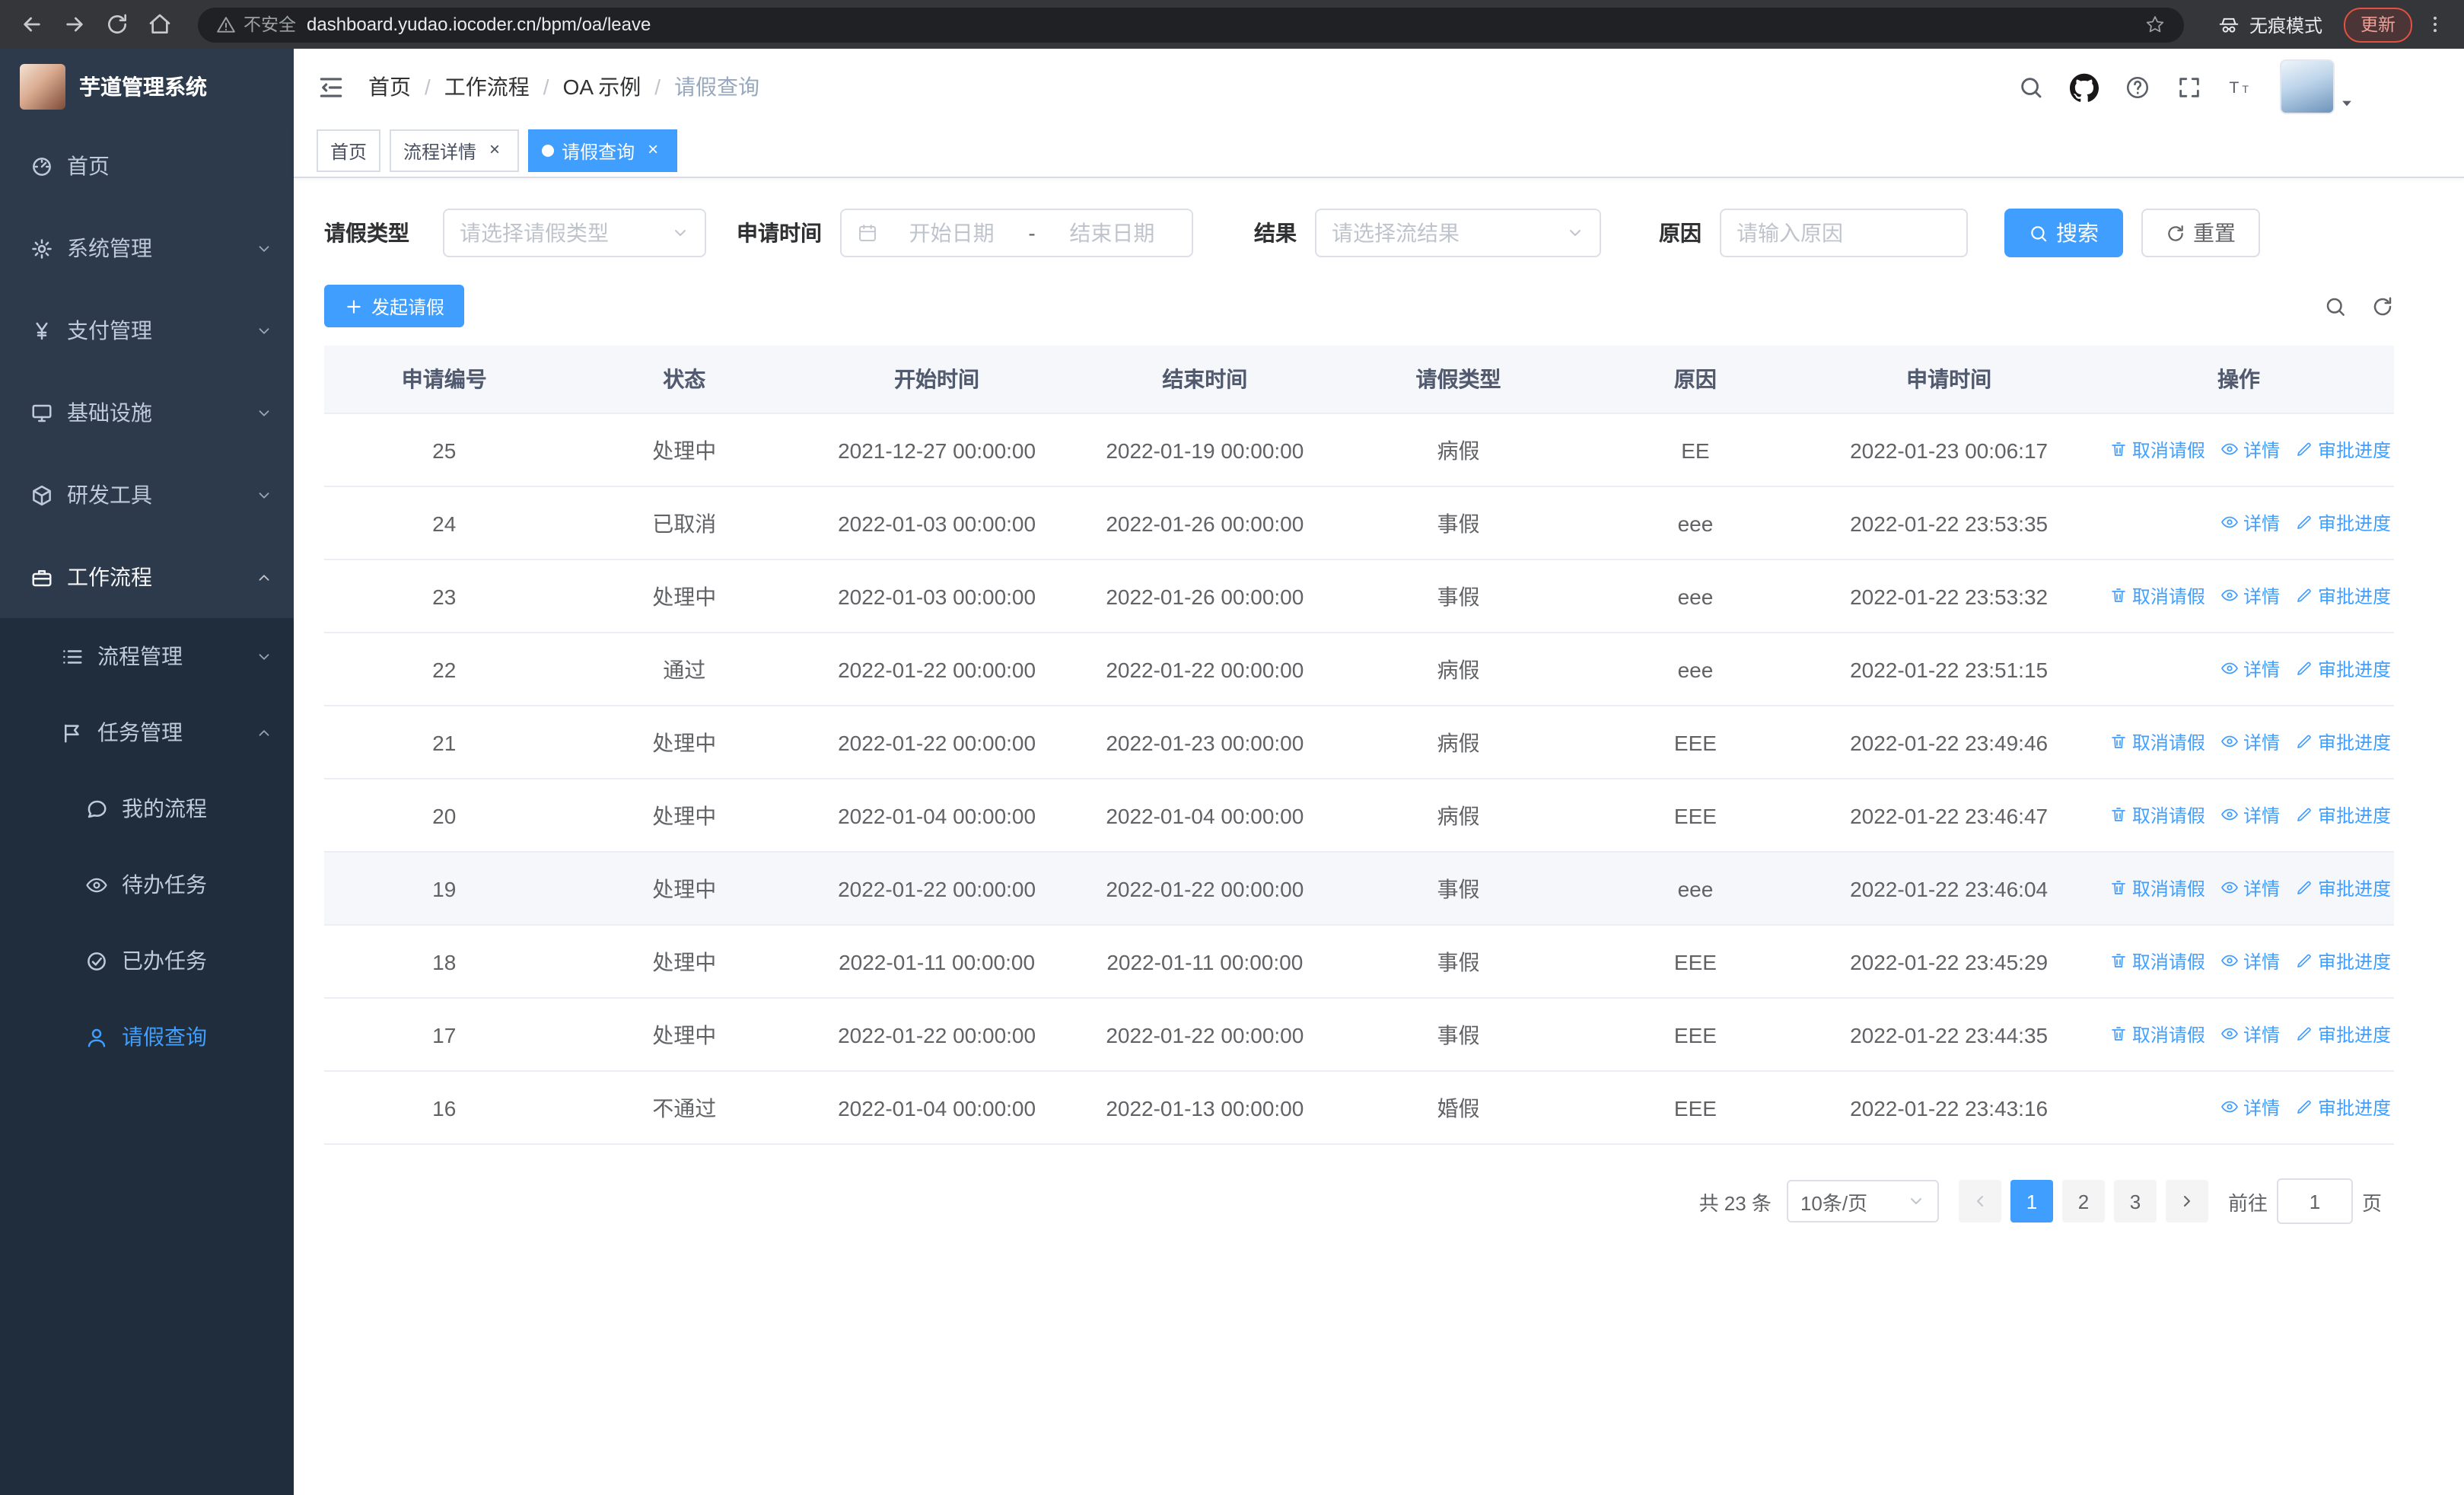 The image size is (2464, 1495). I want to click on cell-reason: eee, so click(1695, 889).